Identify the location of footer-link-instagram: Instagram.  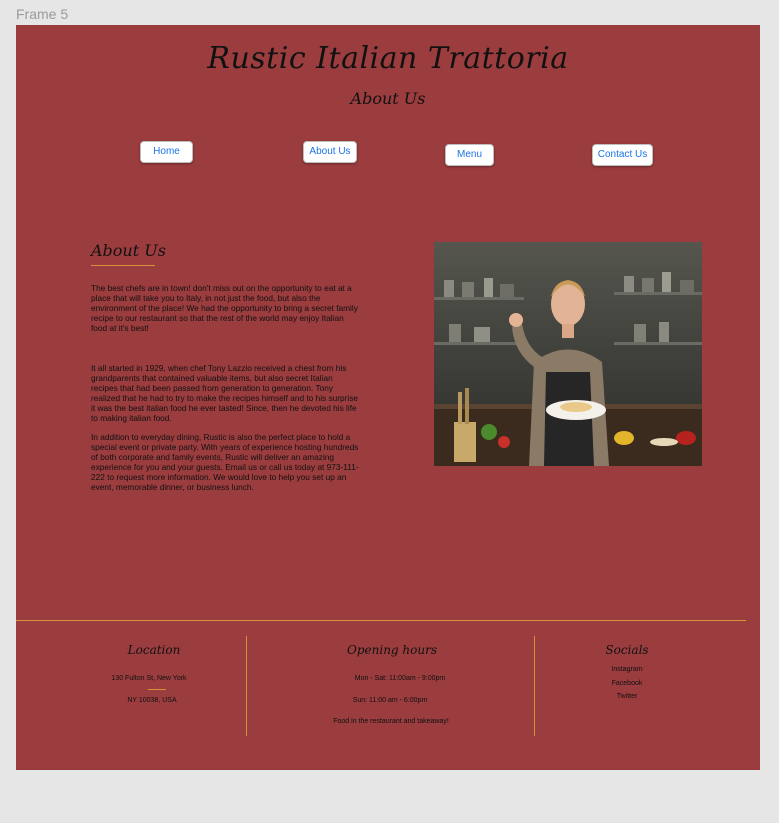
(627, 669).